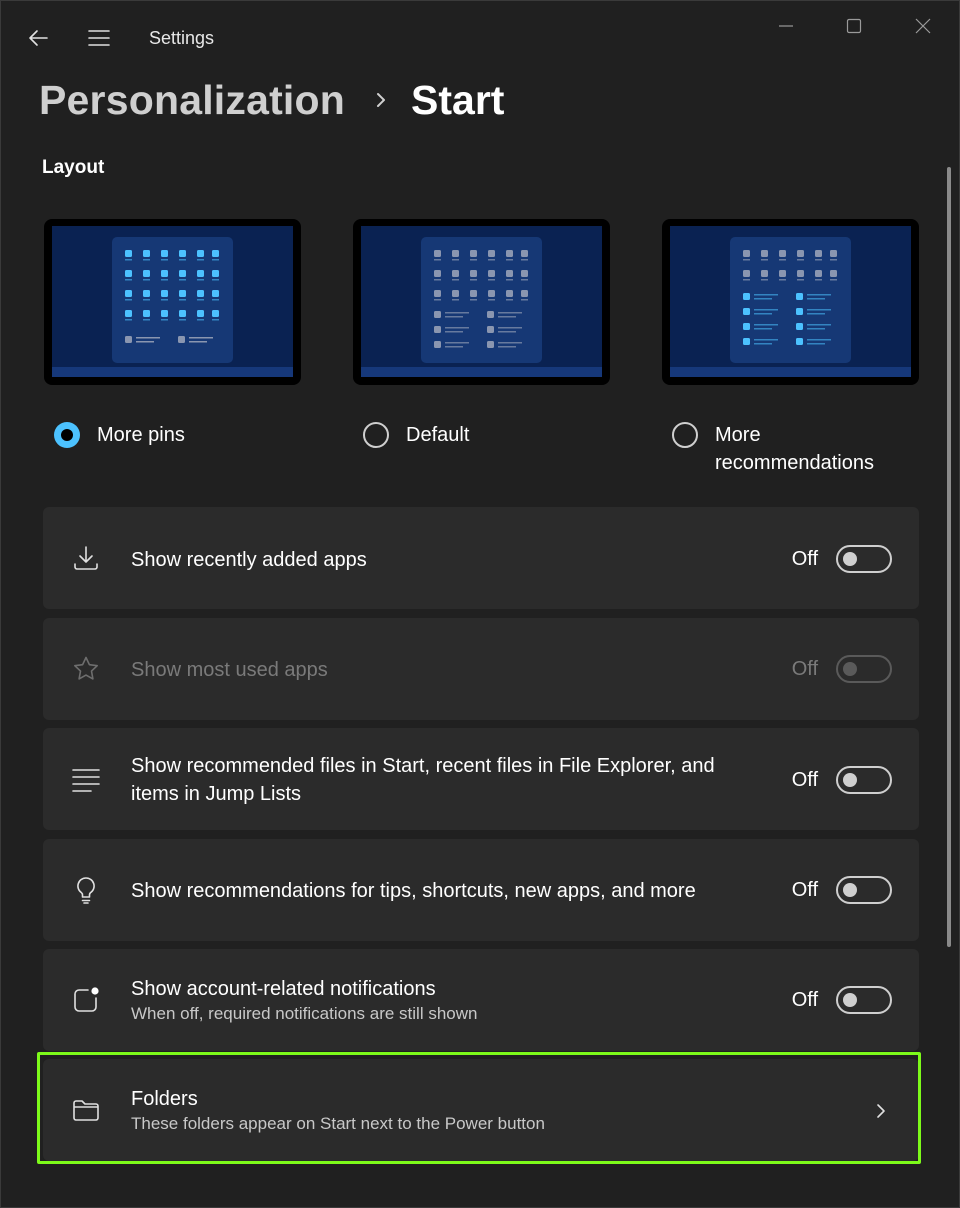 This screenshot has height=1208, width=960. I want to click on setting-most-used-apps: Show most used apps Off, so click(481, 669).